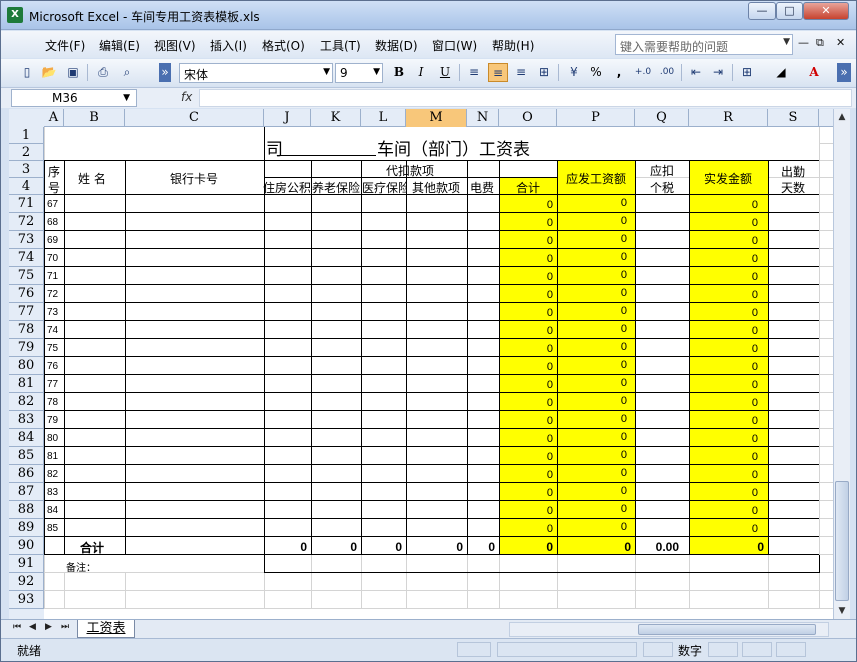 This screenshot has width=857, height=662. I want to click on sheet-tab-salary: 工资表, so click(106, 629).